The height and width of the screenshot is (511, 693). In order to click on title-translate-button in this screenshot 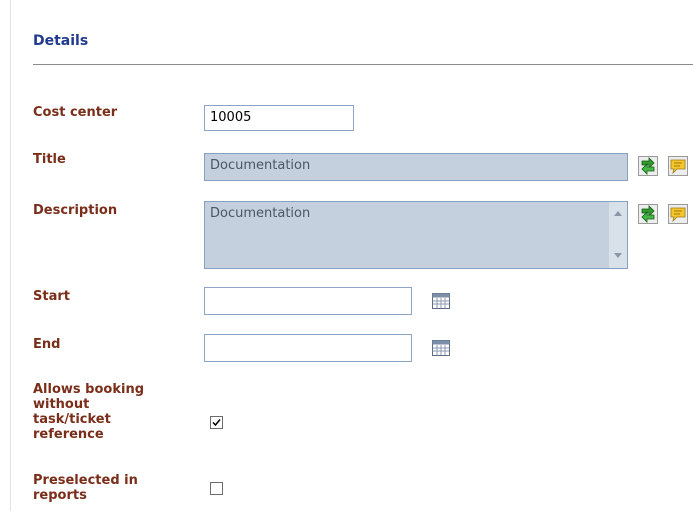, I will do `click(648, 166)`.